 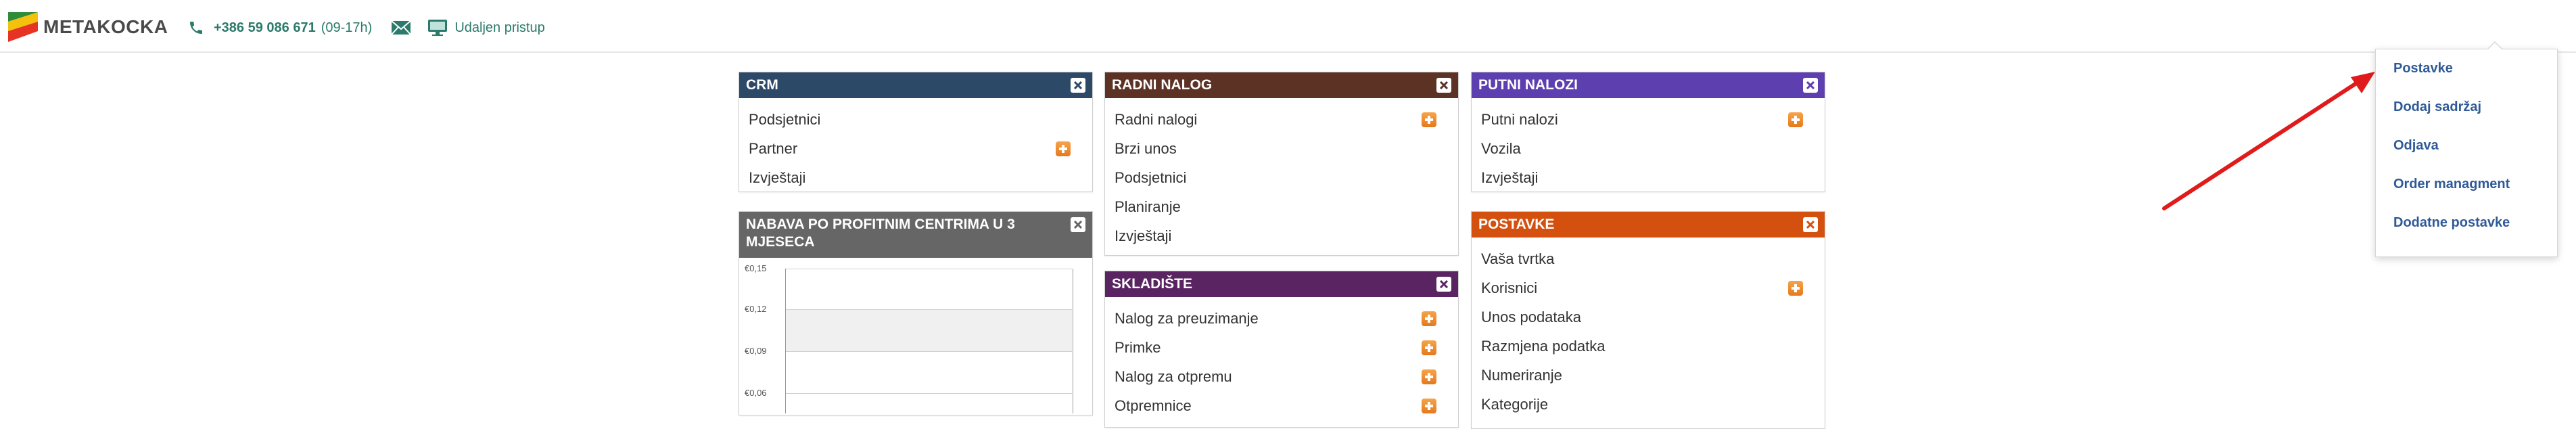 I want to click on widget-header-putni-nalozi: PUTNI NALOZI, so click(x=1648, y=85).